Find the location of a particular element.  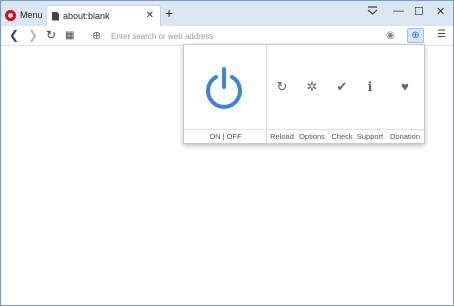

check-label: Check is located at coordinates (342, 136).